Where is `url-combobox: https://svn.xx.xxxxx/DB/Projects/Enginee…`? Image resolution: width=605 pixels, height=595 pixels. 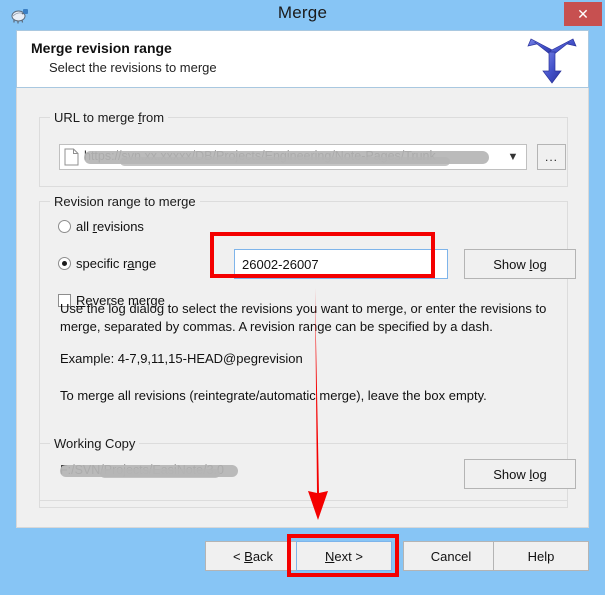 url-combobox: https://svn.xx.xxxxx/DB/Projects/Enginee… is located at coordinates (293, 157).